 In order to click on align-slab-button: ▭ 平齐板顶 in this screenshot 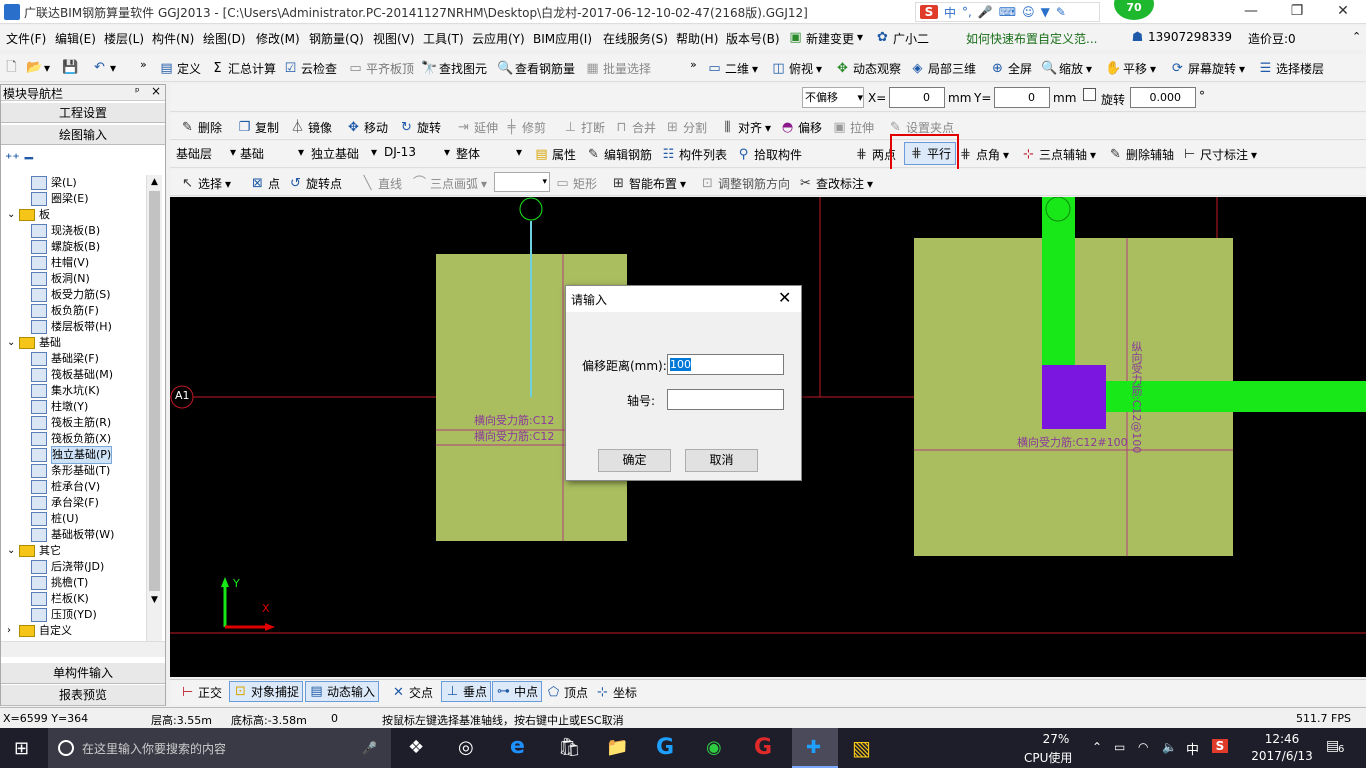, I will do `click(381, 68)`.